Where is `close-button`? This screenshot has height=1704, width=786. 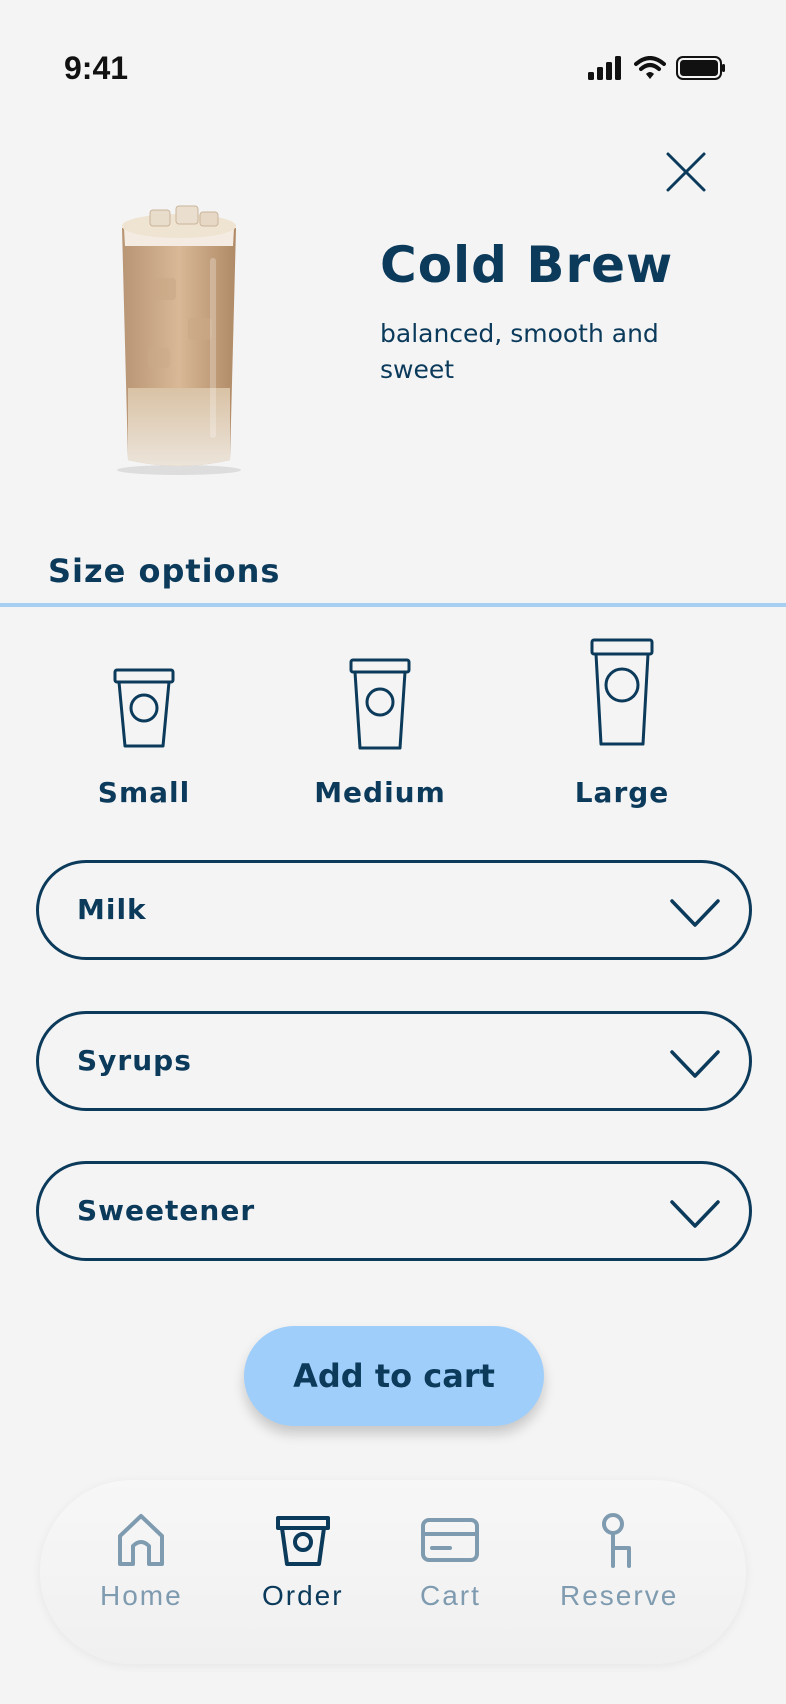 close-button is located at coordinates (686, 172).